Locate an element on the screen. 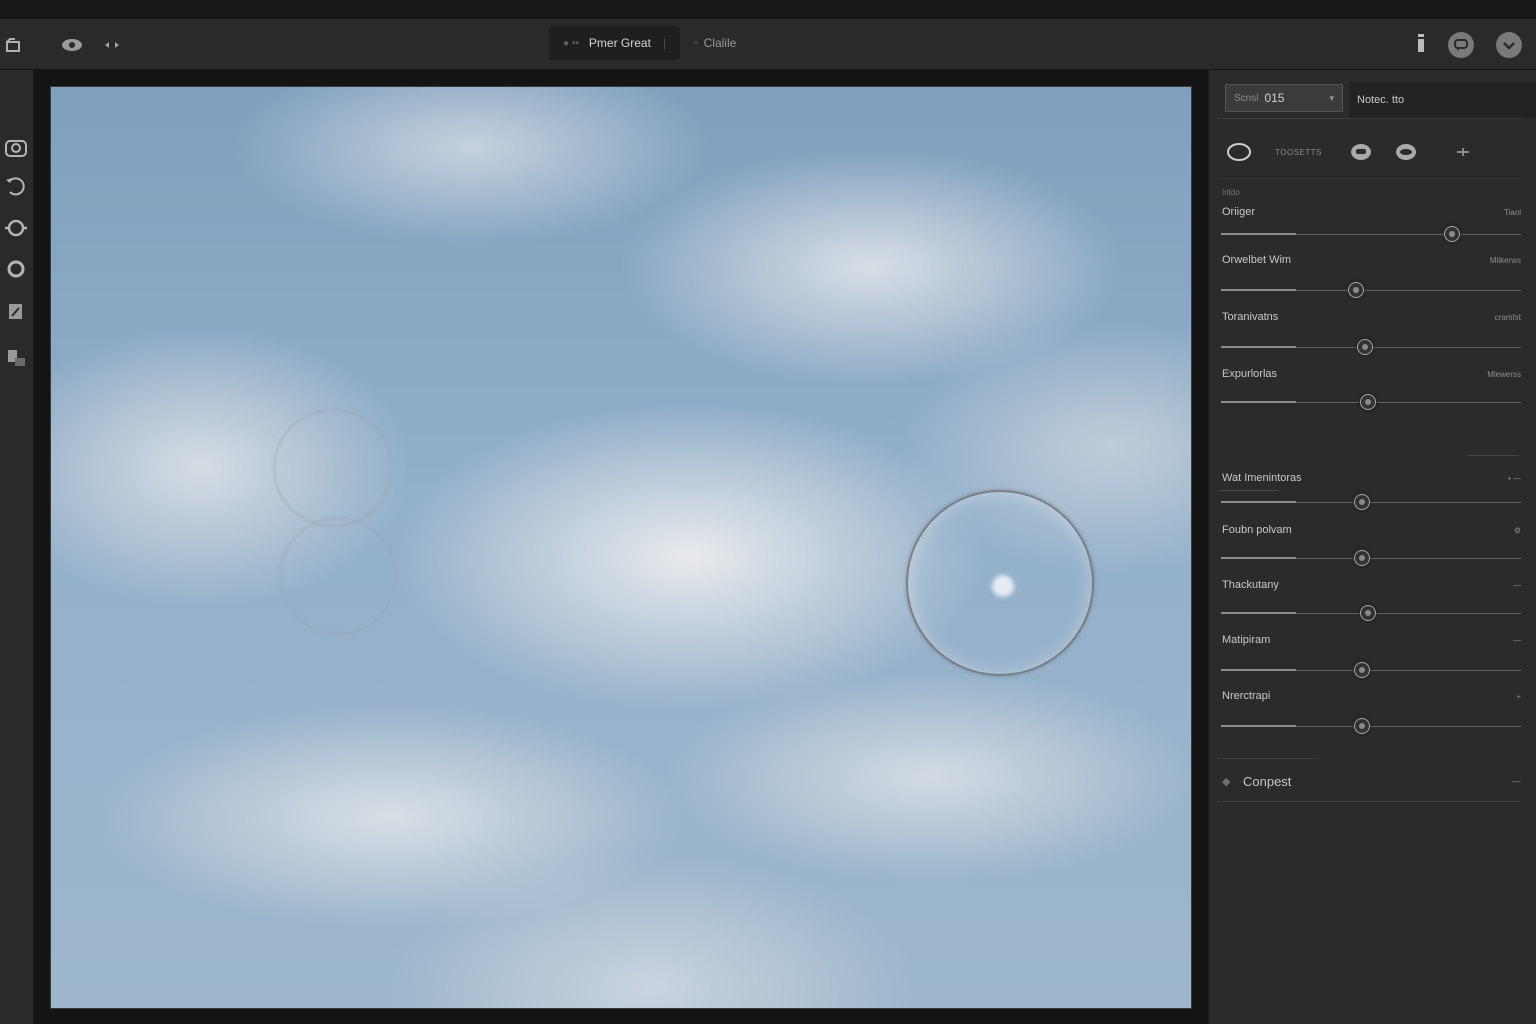 The width and height of the screenshot is (1536, 1024). tab-prefix: ● ▪▪ is located at coordinates (571, 43).